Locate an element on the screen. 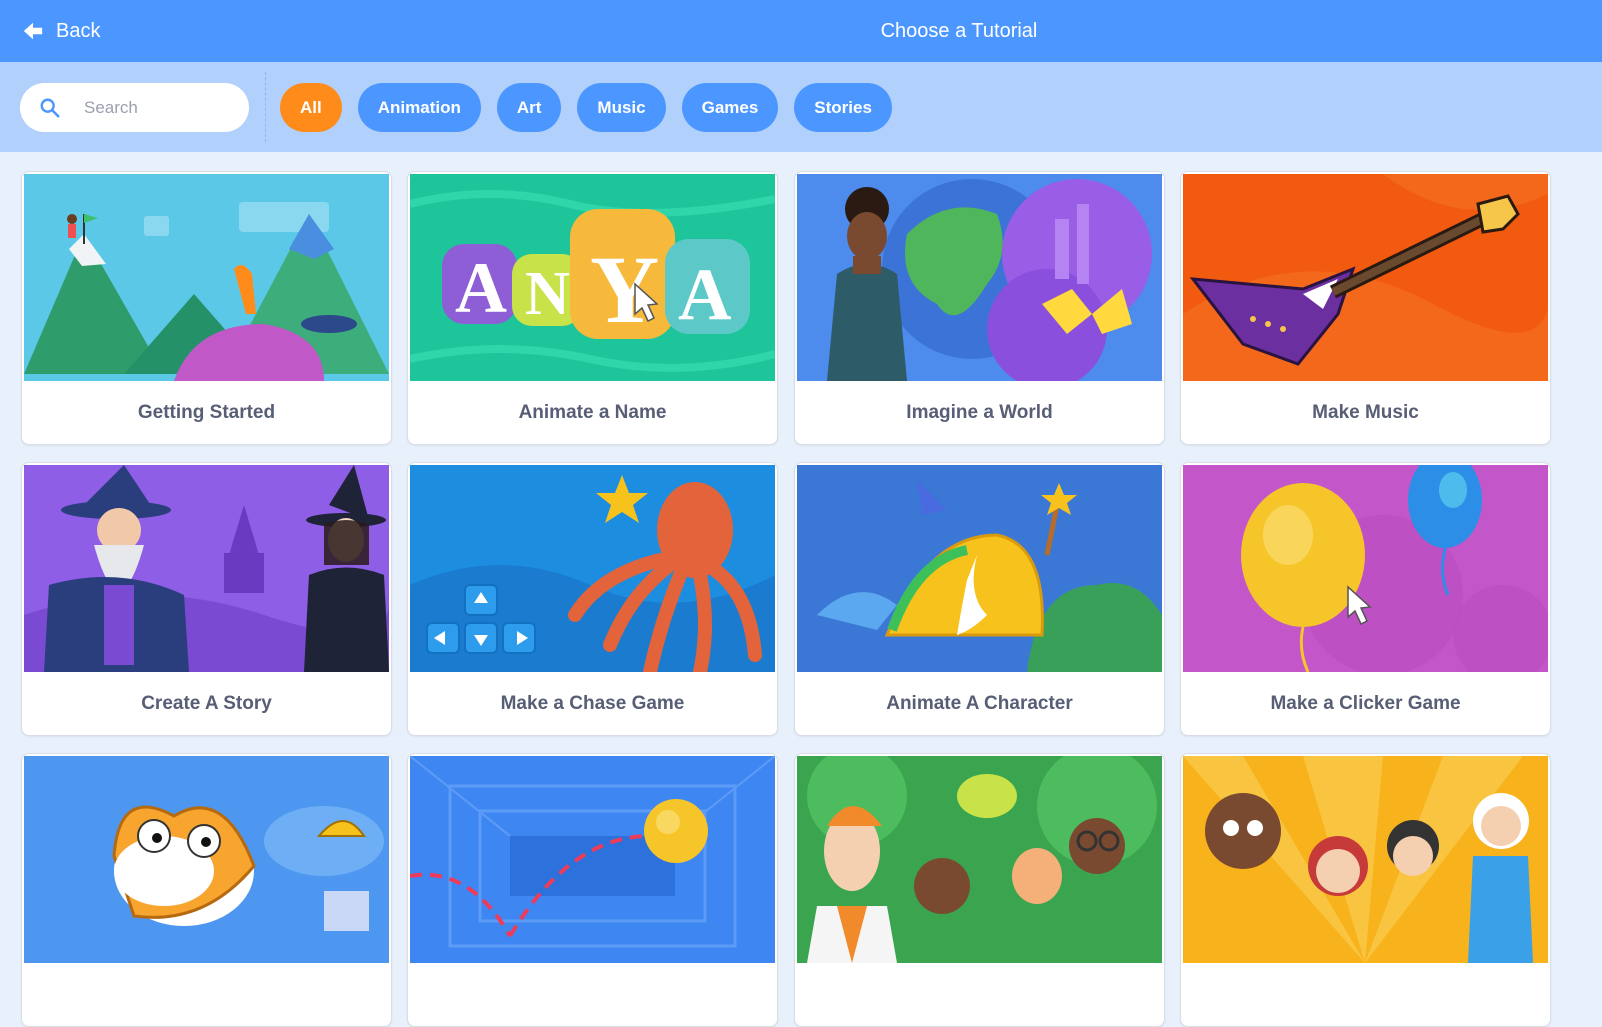  filter-chip-music: Music is located at coordinates (621, 107).